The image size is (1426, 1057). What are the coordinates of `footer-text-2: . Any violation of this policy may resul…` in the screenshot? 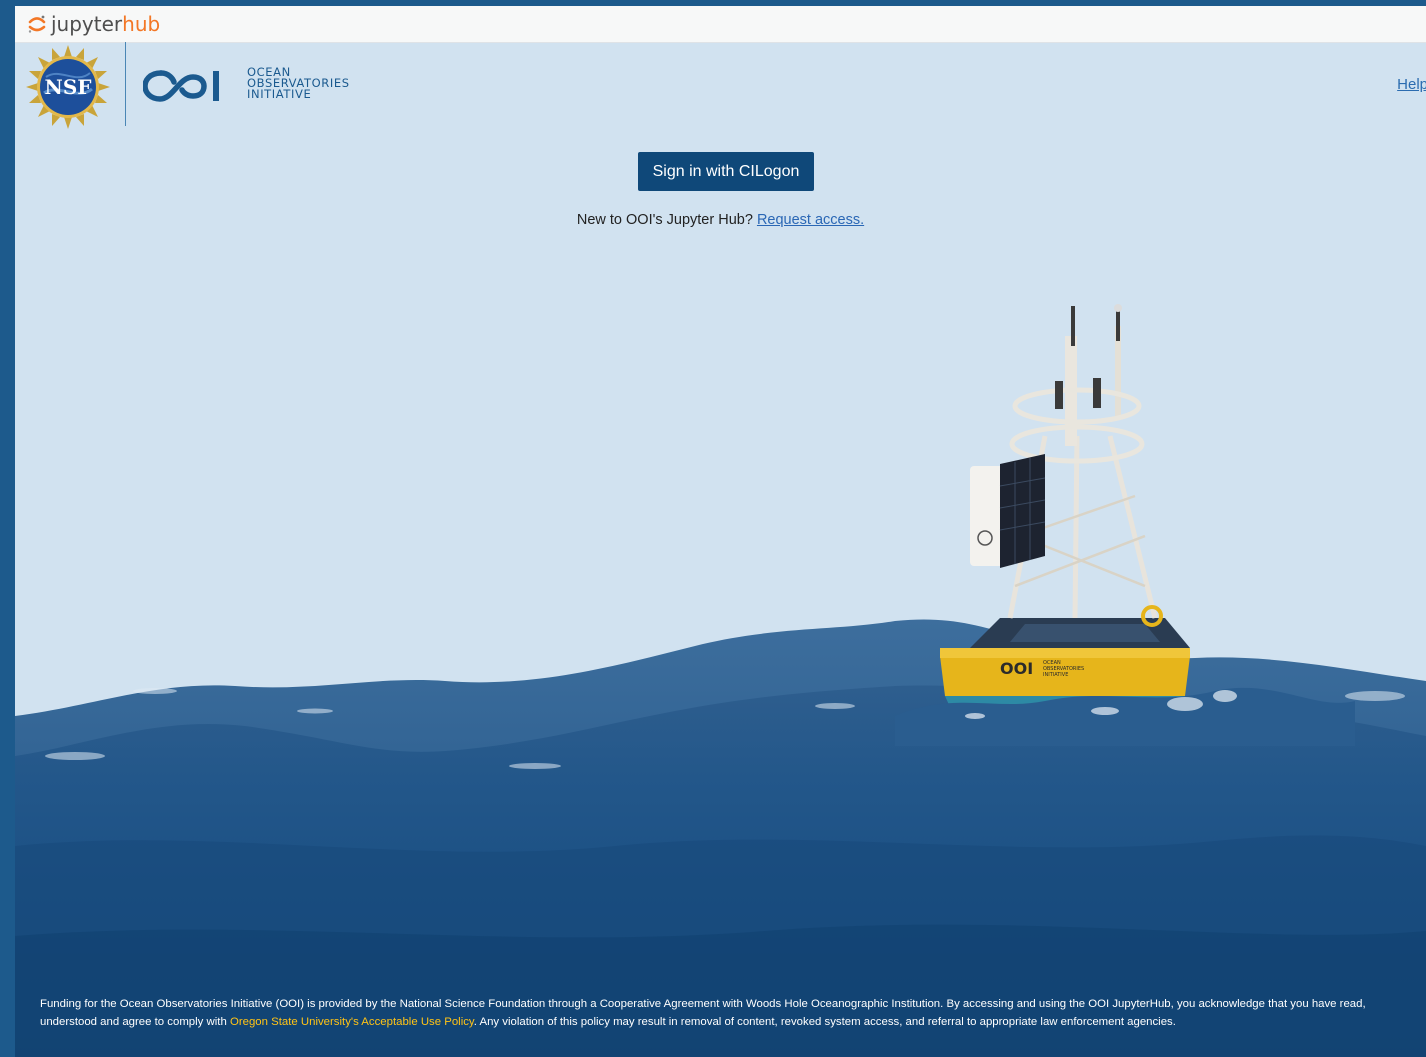 It's located at (824, 1022).